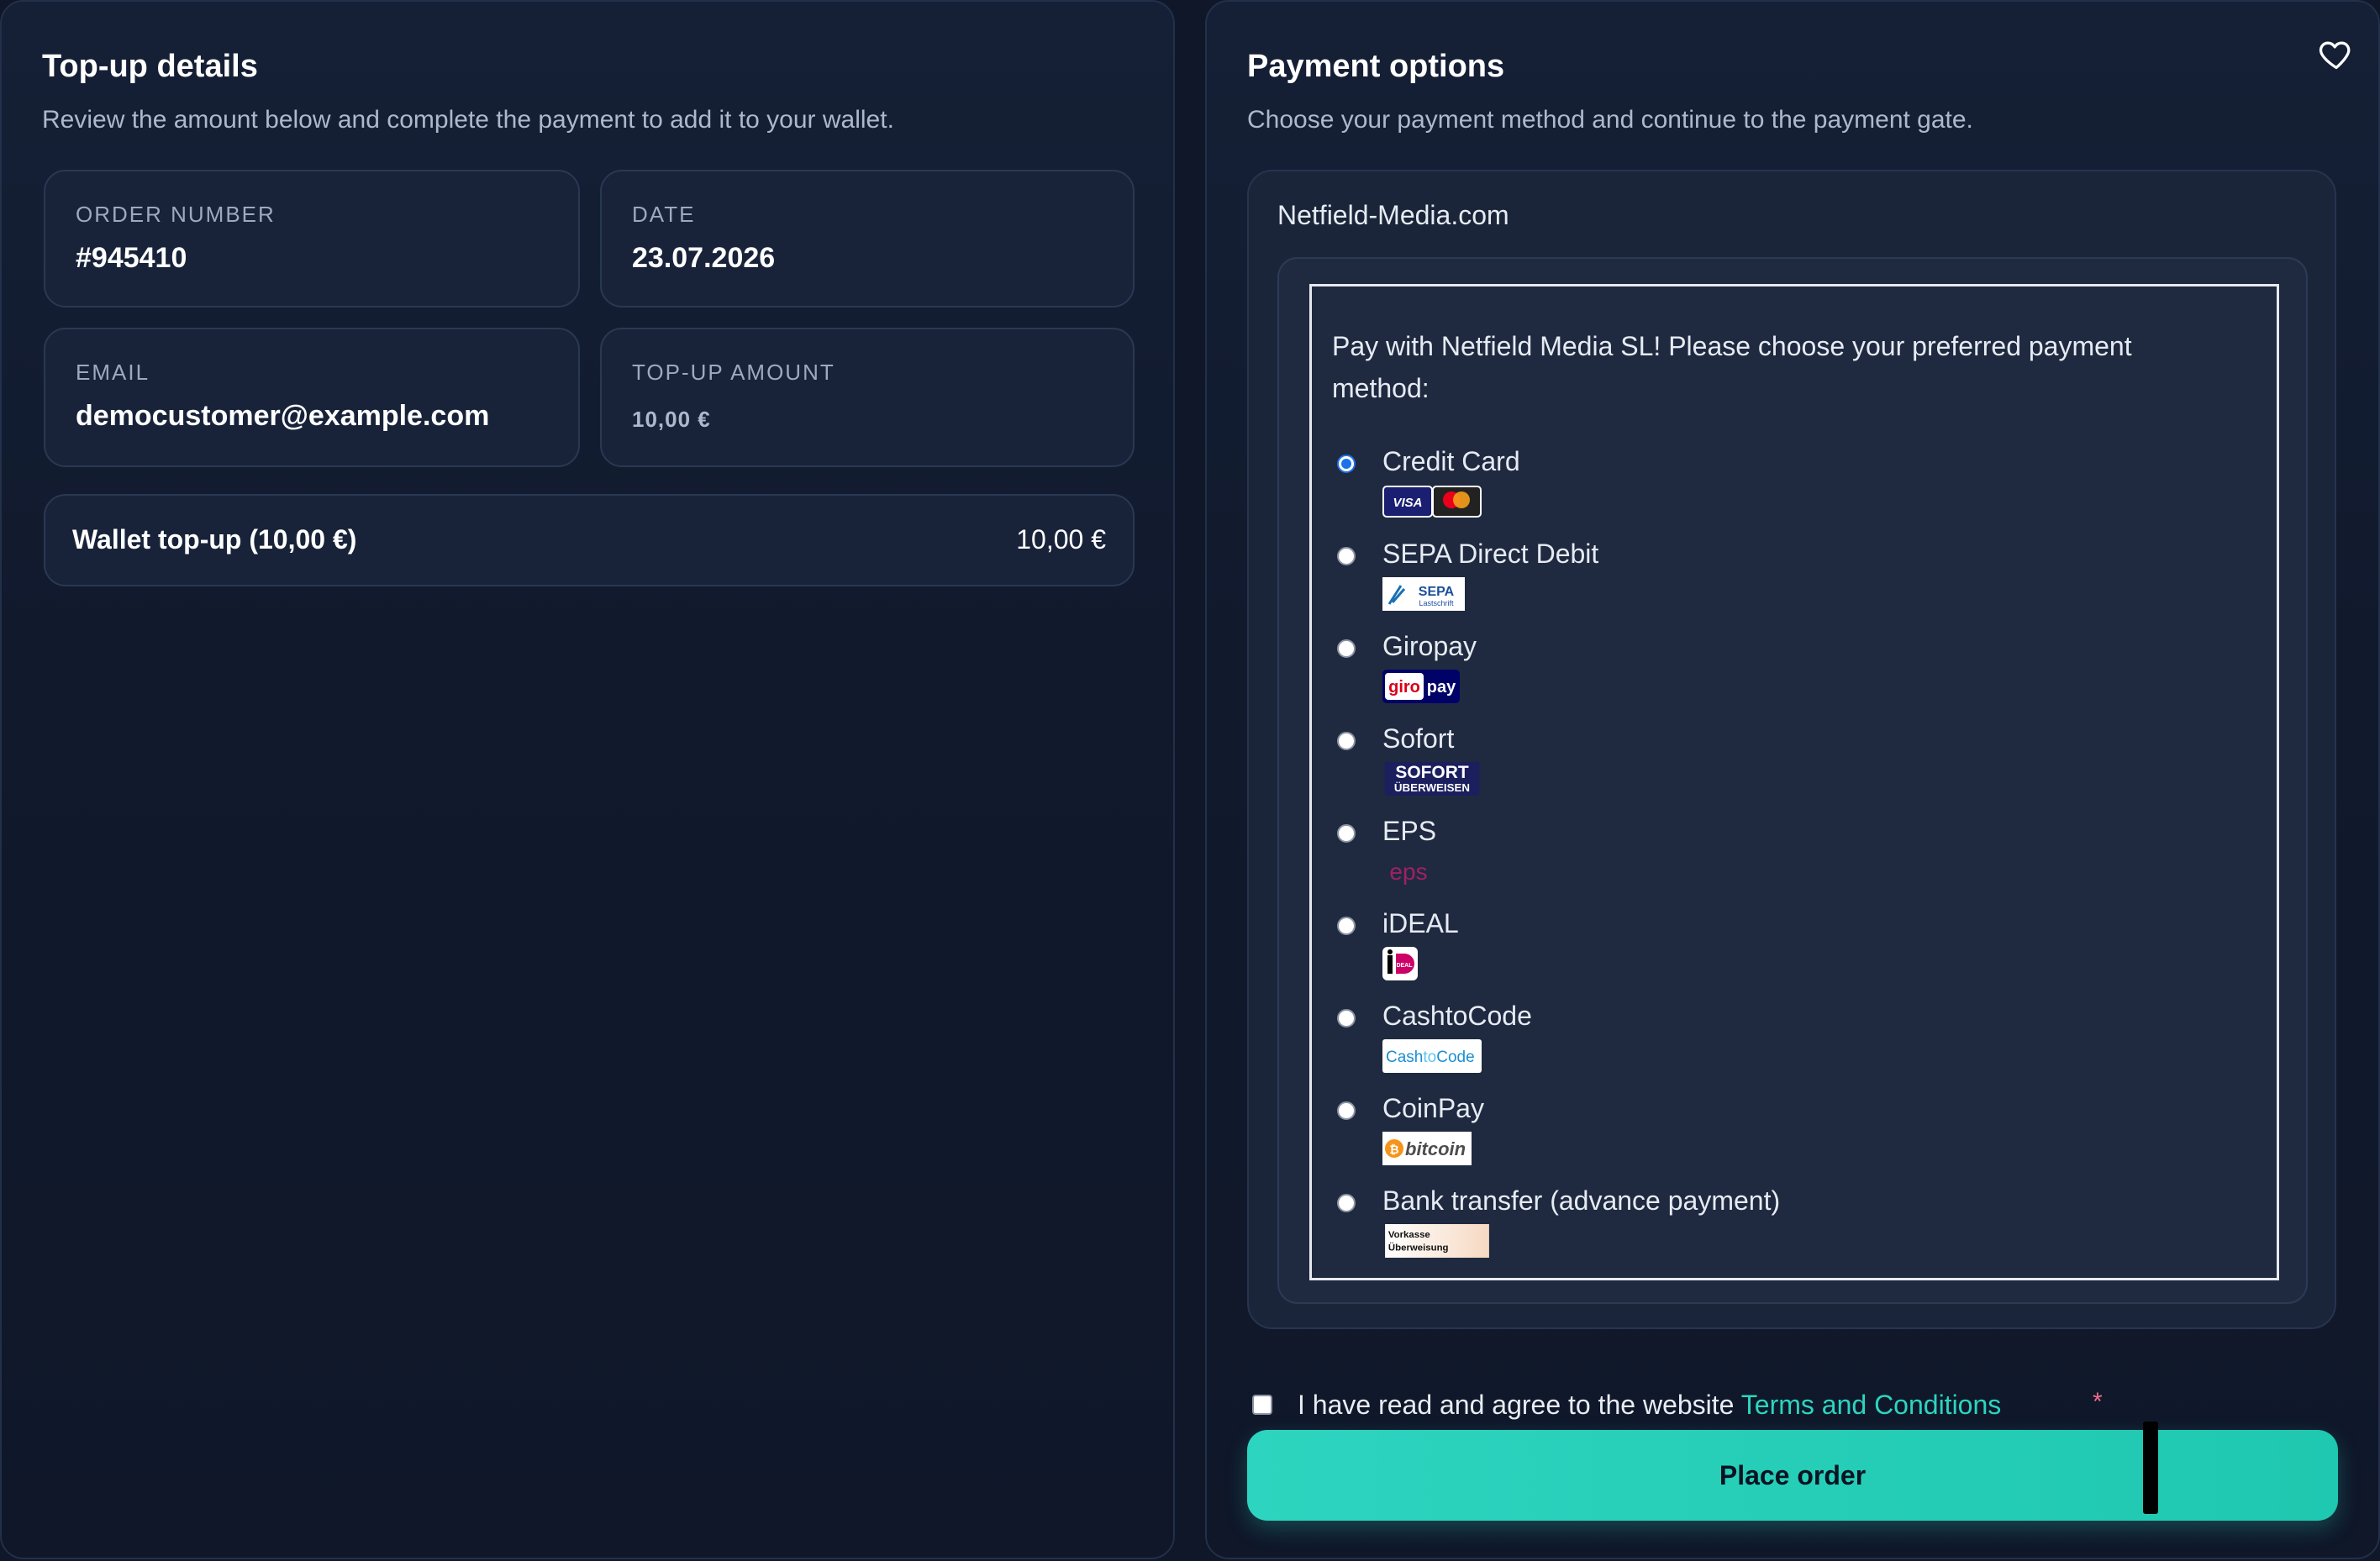  What do you see at coordinates (1430, 646) in the screenshot?
I see `method-label: Giropay` at bounding box center [1430, 646].